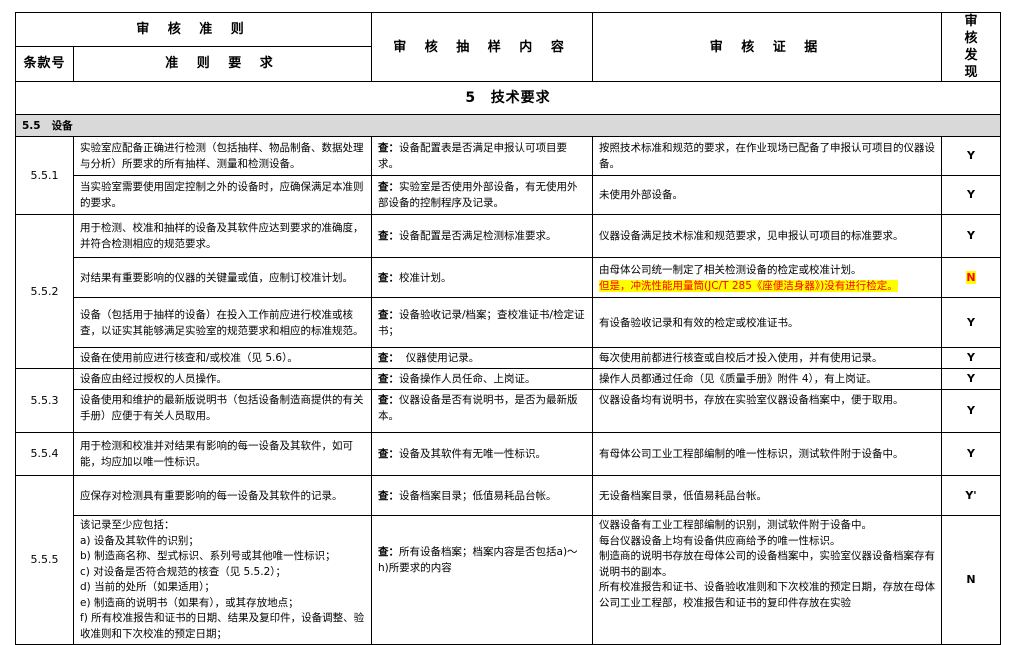 The width and height of the screenshot is (1017, 645). I want to click on finding-nonconform: N, so click(971, 277).